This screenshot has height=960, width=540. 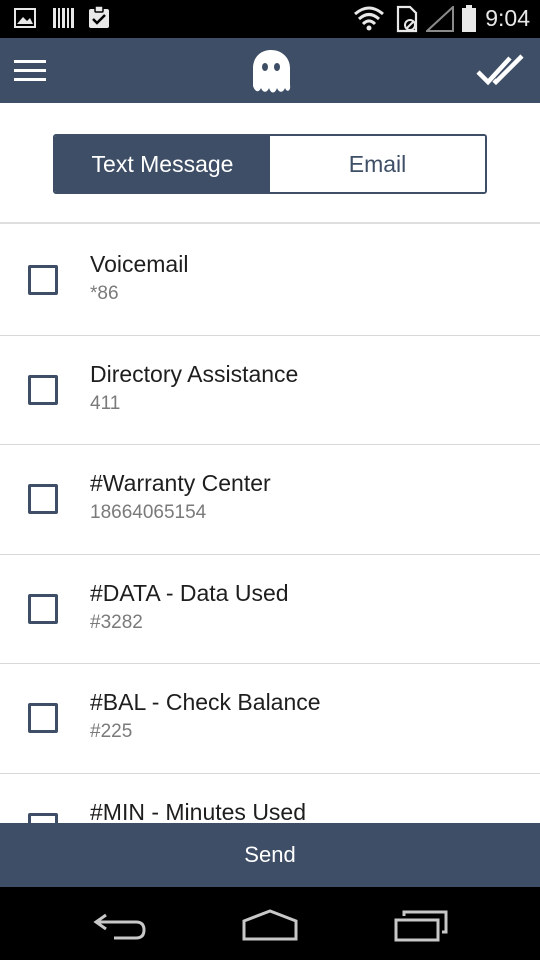 What do you see at coordinates (198, 811) in the screenshot?
I see `item-title: #MIN - Minutes Used` at bounding box center [198, 811].